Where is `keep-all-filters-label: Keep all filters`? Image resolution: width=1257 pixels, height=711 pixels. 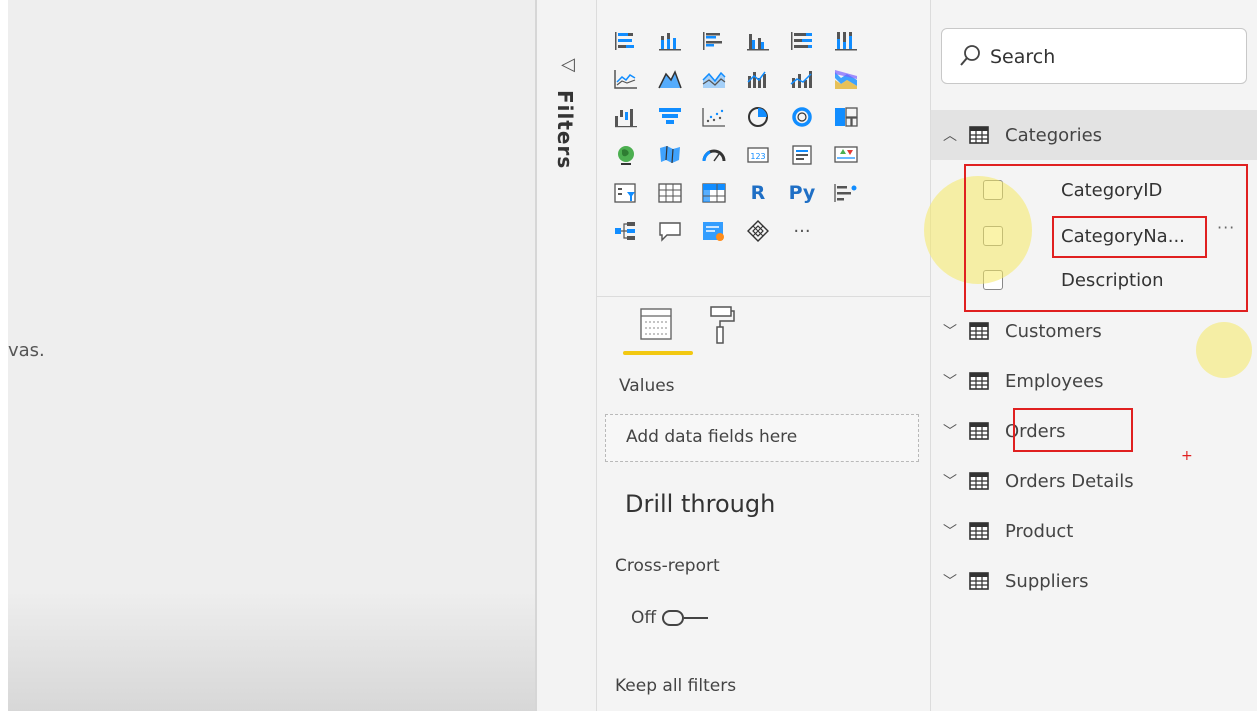
keep-all-filters-label: Keep all filters is located at coordinates (676, 686).